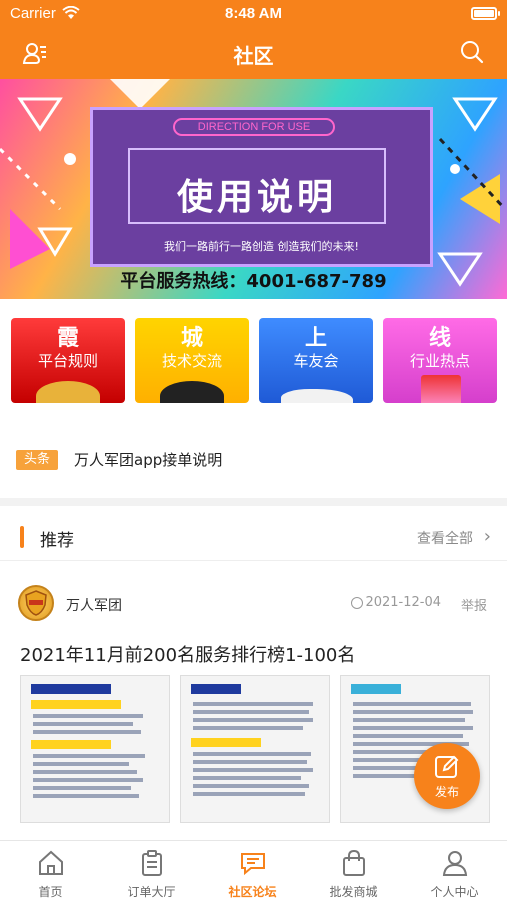  I want to click on section-accent-bar, so click(22, 537).